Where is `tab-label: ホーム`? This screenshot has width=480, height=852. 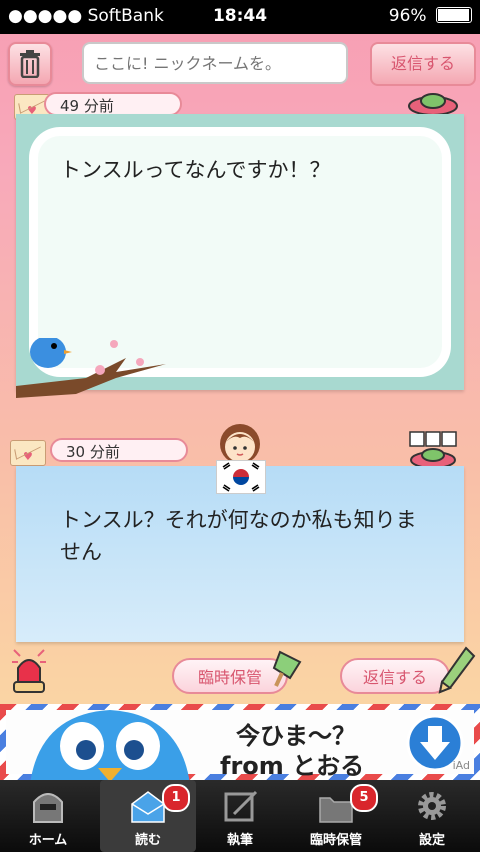
tab-label: ホーム is located at coordinates (48, 840).